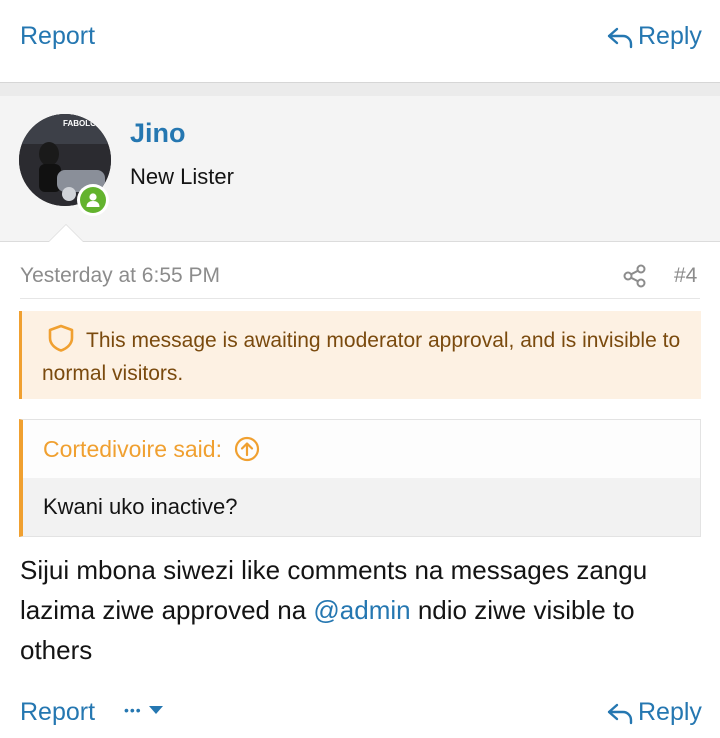 The image size is (720, 738). What do you see at coordinates (182, 176) in the screenshot?
I see `user-title: New Lister` at bounding box center [182, 176].